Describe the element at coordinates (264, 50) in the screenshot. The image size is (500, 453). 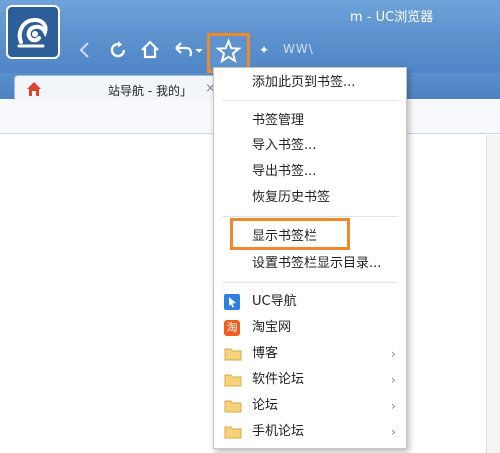
I see `site-info-icon: ✦` at that location.